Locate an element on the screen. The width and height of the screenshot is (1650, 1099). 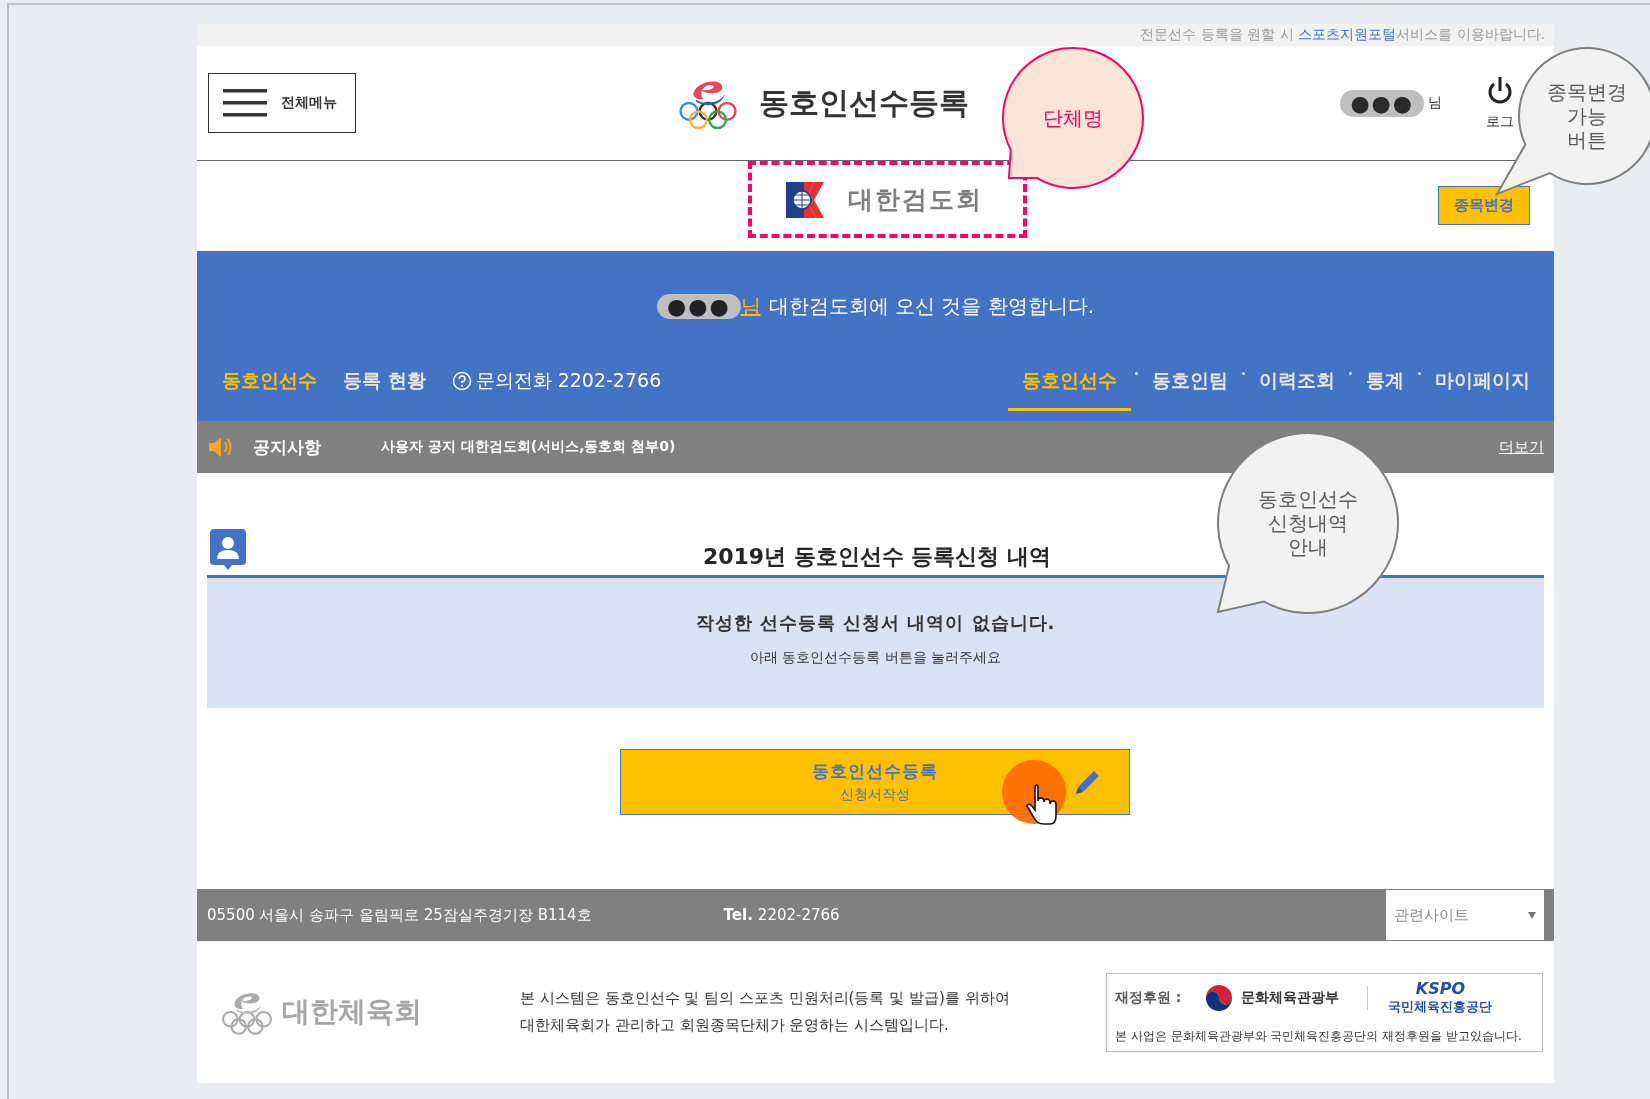
nav-tab: 마이페이지 is located at coordinates (1482, 389).